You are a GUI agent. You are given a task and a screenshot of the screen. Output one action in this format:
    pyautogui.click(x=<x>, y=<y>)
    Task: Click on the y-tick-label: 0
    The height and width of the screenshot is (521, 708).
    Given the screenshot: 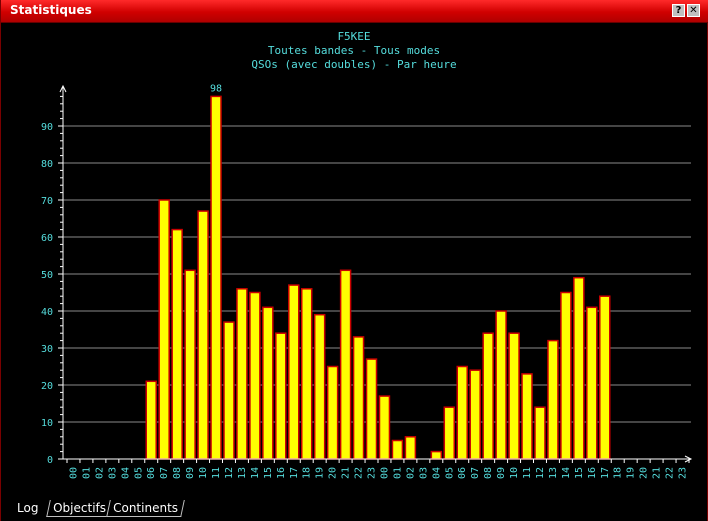 What is the action you would take?
    pyautogui.click(x=50, y=460)
    